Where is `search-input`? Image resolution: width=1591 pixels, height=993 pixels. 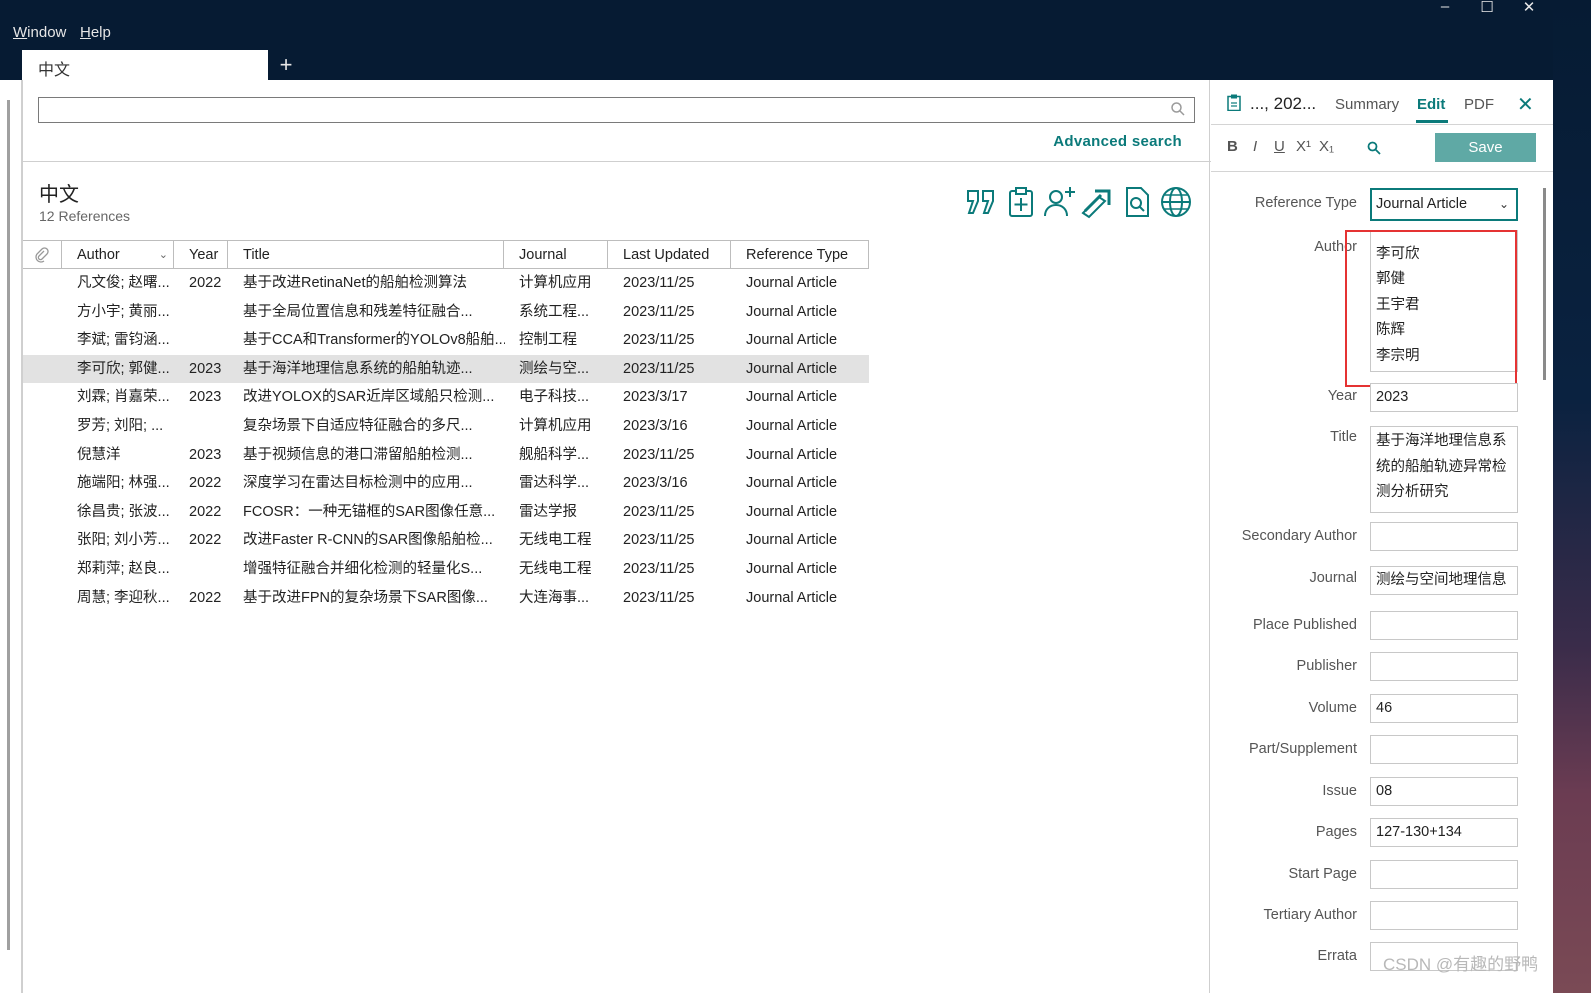 search-input is located at coordinates (616, 110).